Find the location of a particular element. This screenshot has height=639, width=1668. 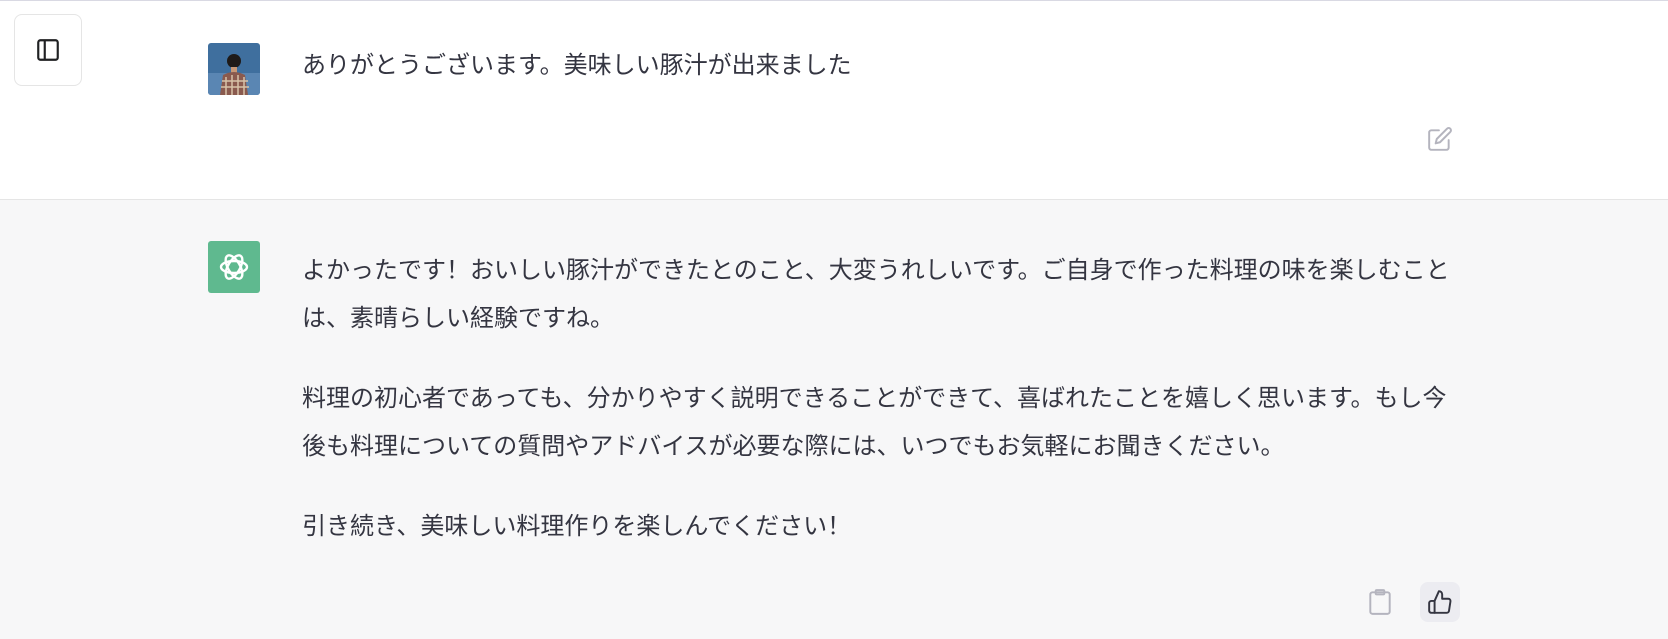

copy-button is located at coordinates (1380, 602).